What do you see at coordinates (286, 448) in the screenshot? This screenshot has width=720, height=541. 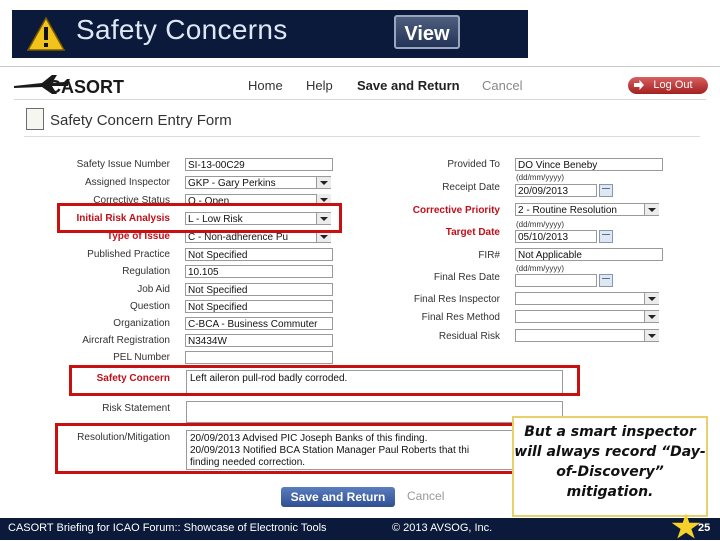 I see `resolution-highlight` at bounding box center [286, 448].